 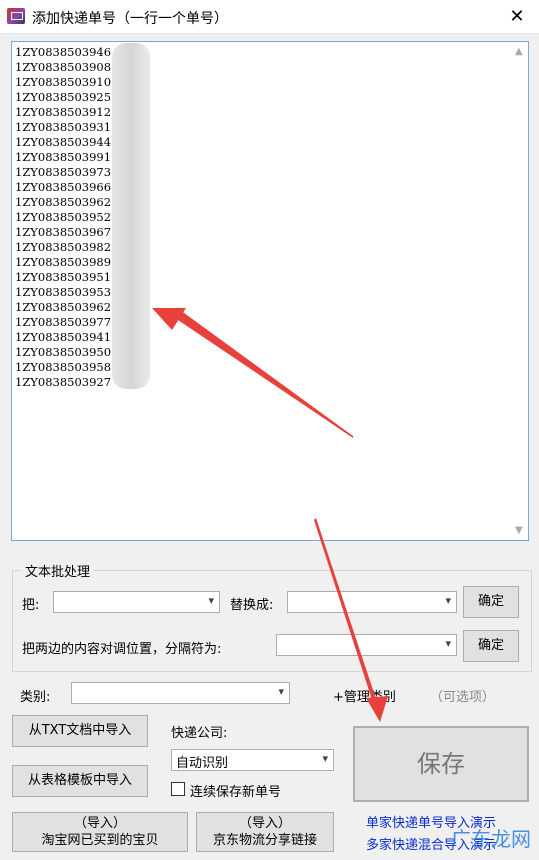 I want to click on arrow-to-list, so click(x=264, y=374).